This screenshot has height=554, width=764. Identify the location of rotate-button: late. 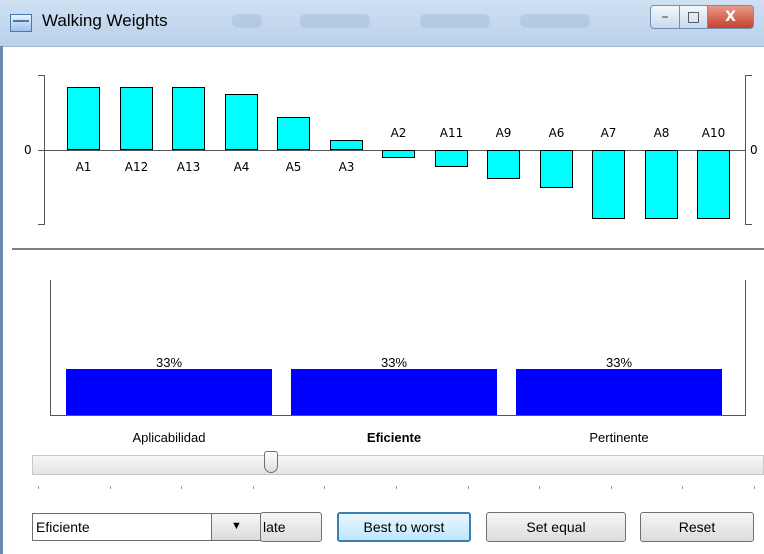
(291, 527).